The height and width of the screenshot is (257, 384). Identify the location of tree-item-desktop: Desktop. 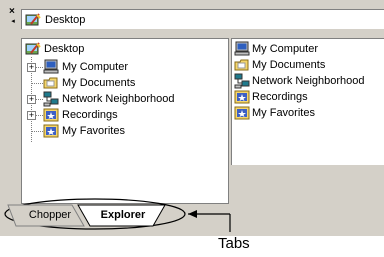
(54, 49).